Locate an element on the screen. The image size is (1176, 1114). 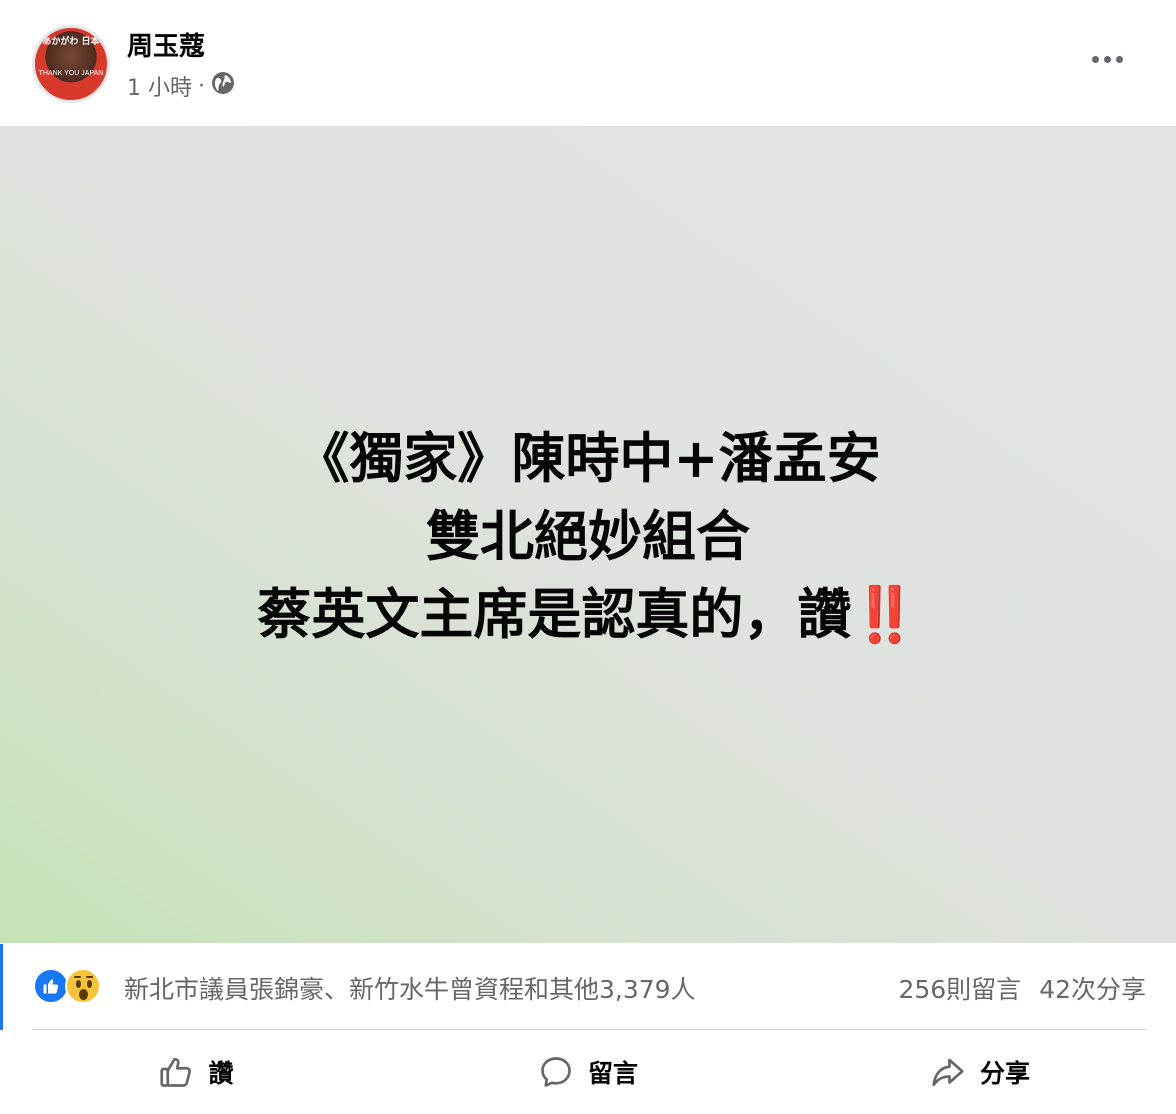
reaction-icons is located at coordinates (67, 986).